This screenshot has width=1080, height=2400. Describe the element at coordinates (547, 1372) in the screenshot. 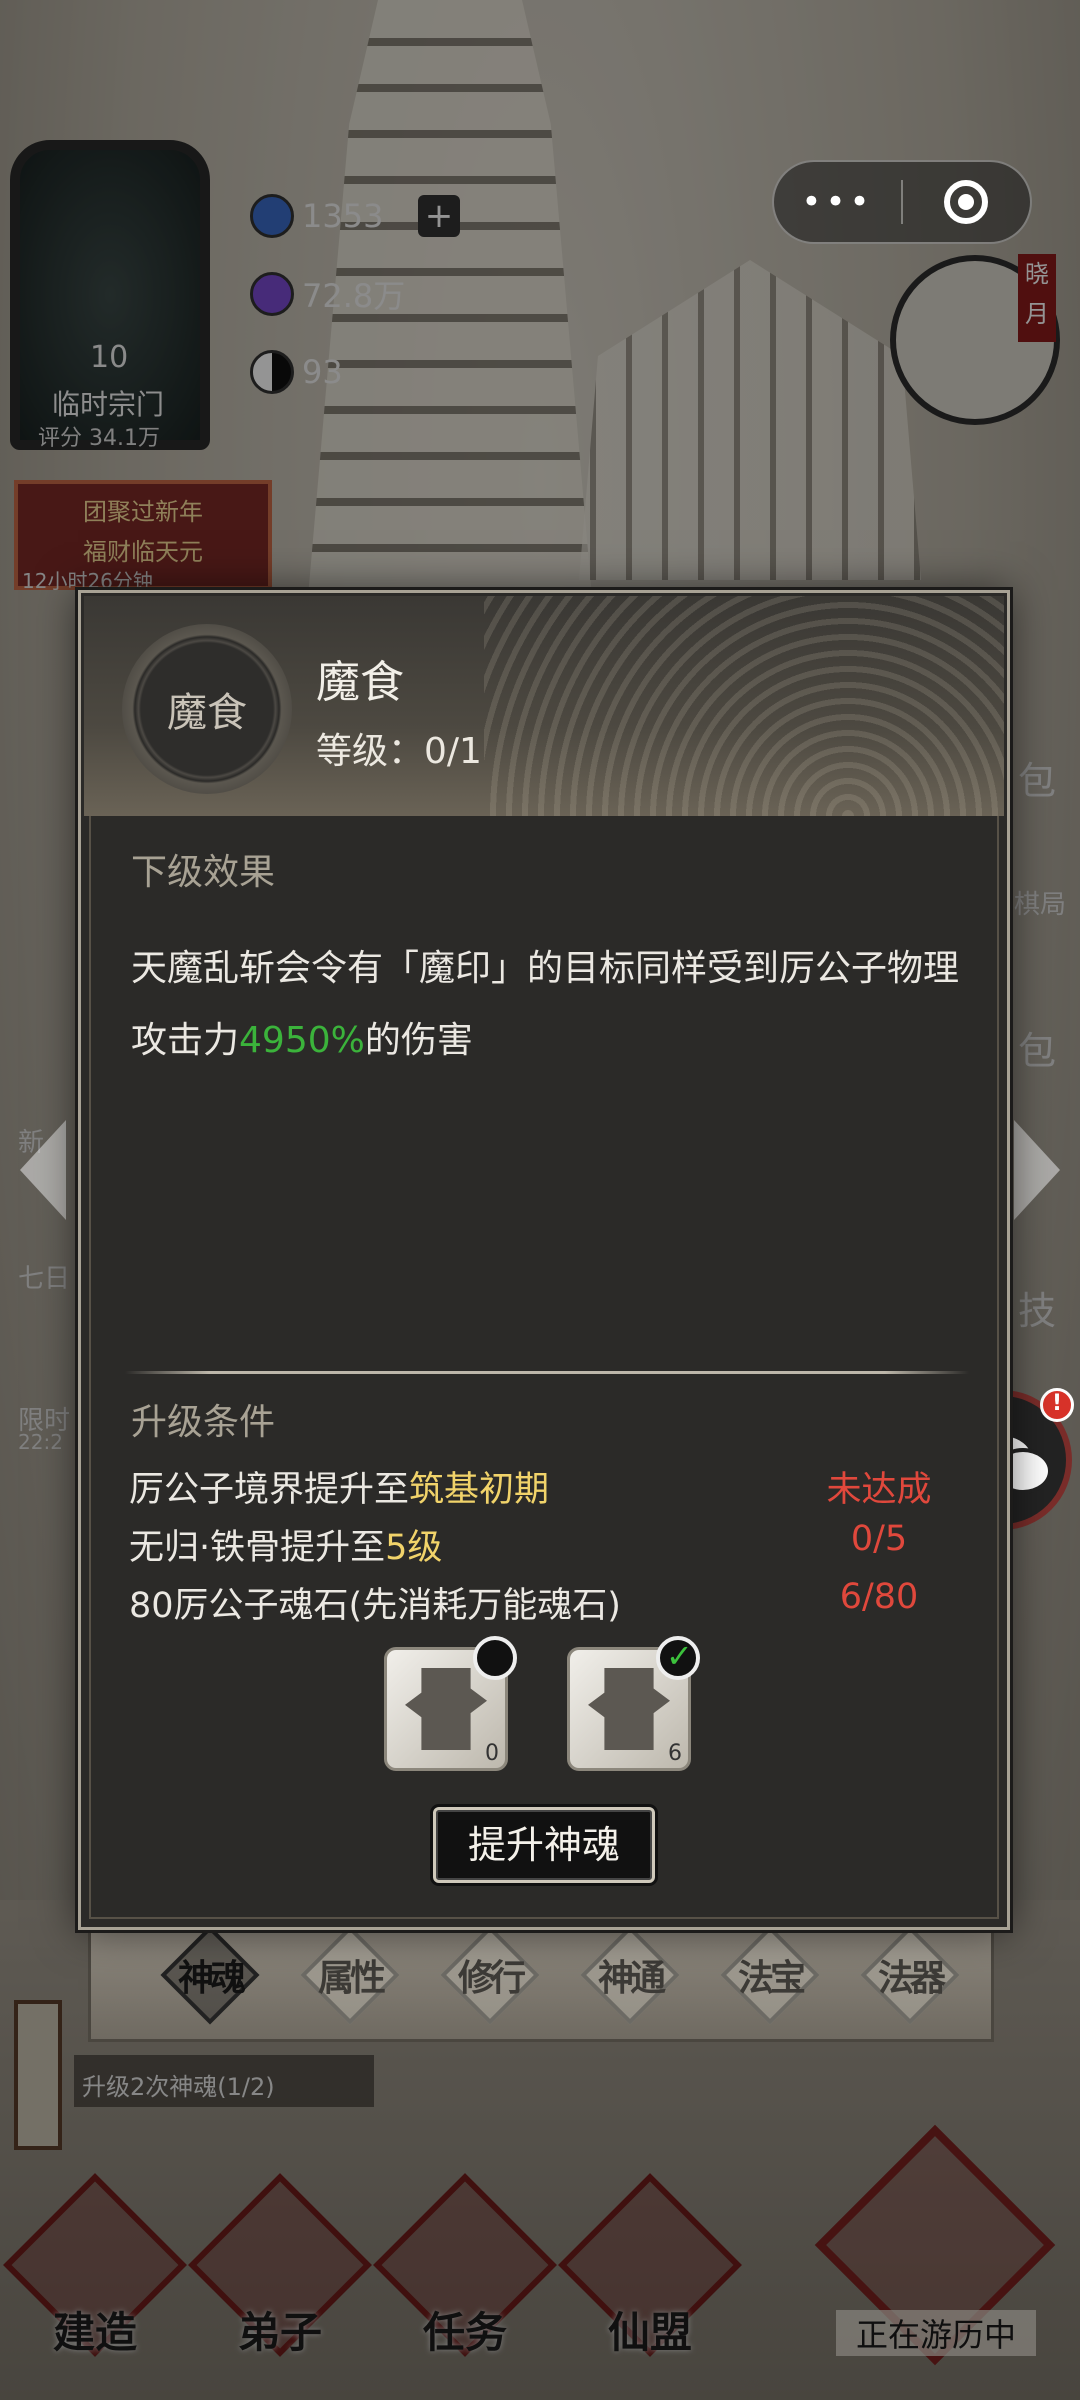

I see `section-divider` at that location.